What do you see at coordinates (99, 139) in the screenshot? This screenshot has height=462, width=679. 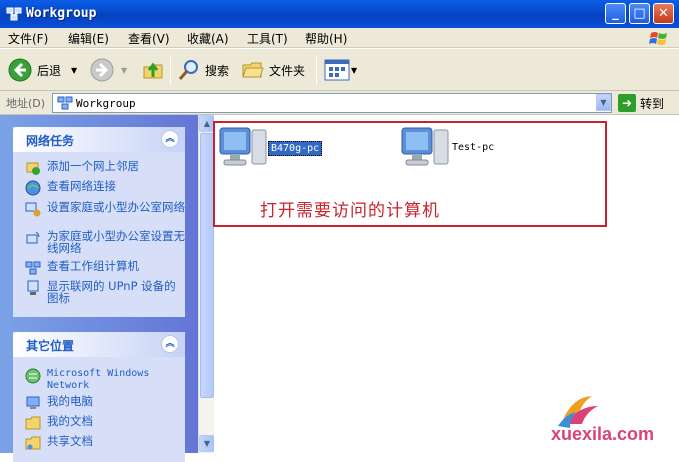 I see `network-tasks-header: 网络任务 ︽` at bounding box center [99, 139].